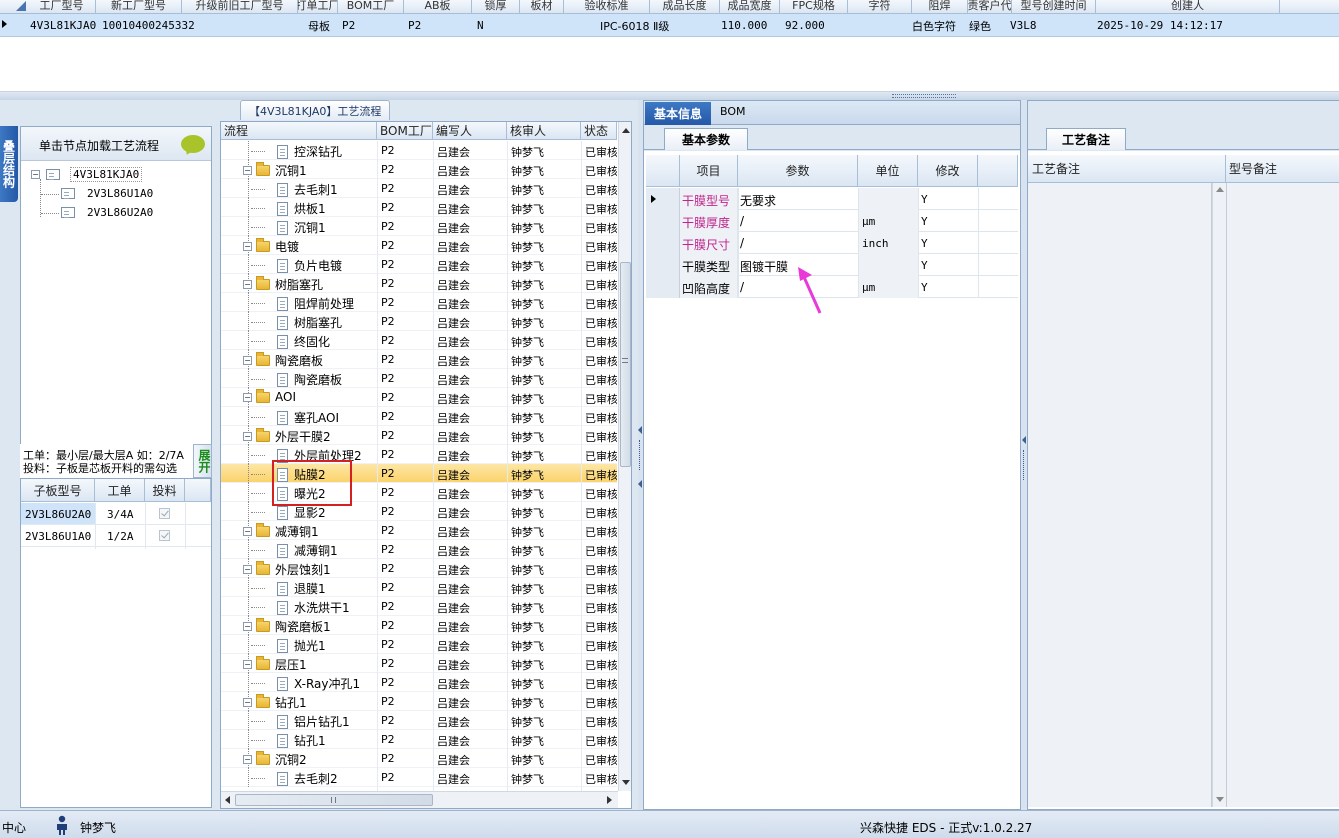 This screenshot has width=1339, height=838. What do you see at coordinates (599, 131) in the screenshot?
I see `flow-header-cell: 状态` at bounding box center [599, 131].